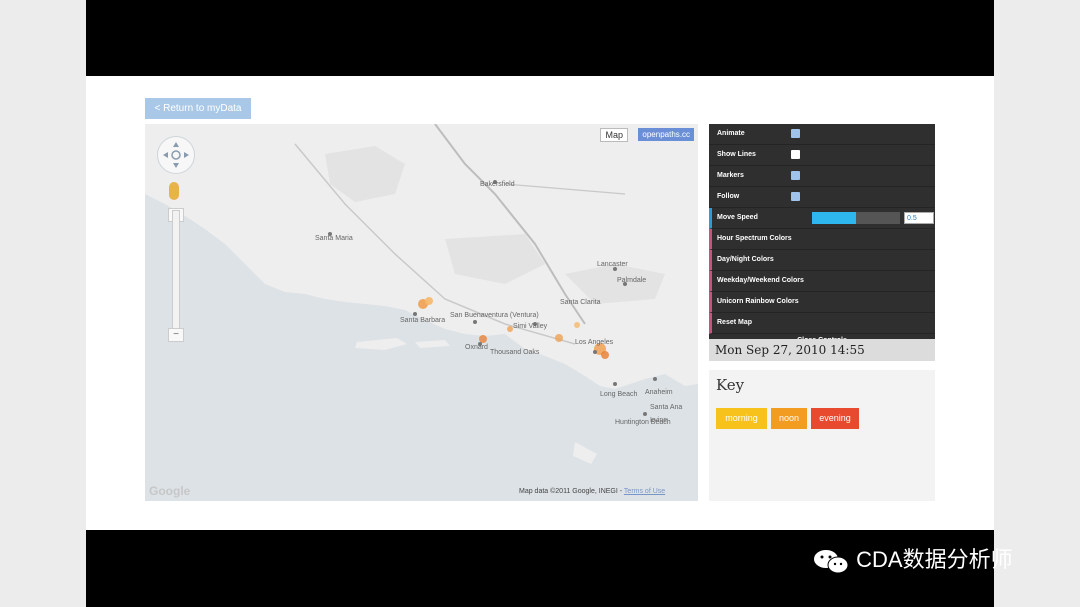  Describe the element at coordinates (795, 196) in the screenshot. I see `follow-checkbox` at that location.